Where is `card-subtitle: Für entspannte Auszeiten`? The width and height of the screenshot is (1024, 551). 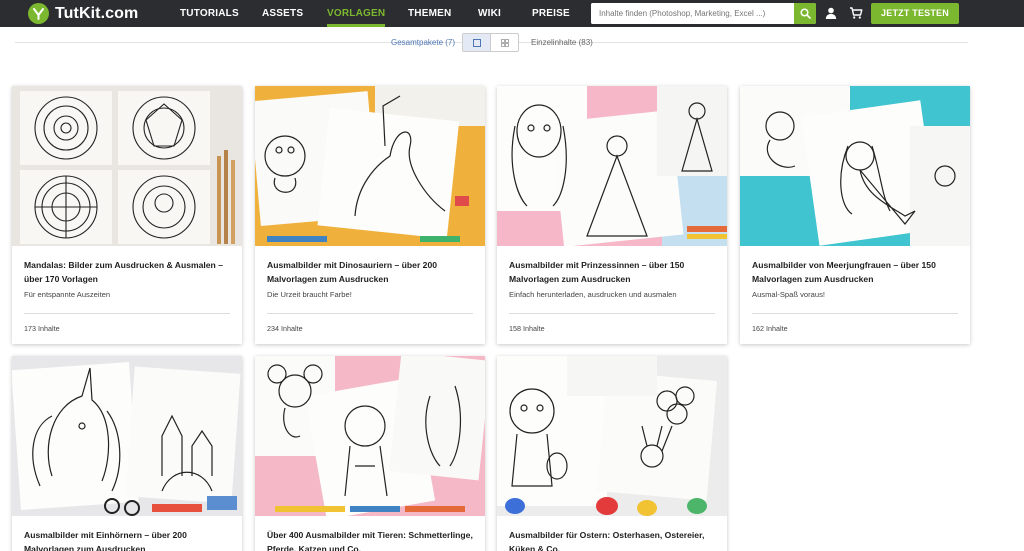
card-subtitle: Für entspannte Auszeiten is located at coordinates (67, 294).